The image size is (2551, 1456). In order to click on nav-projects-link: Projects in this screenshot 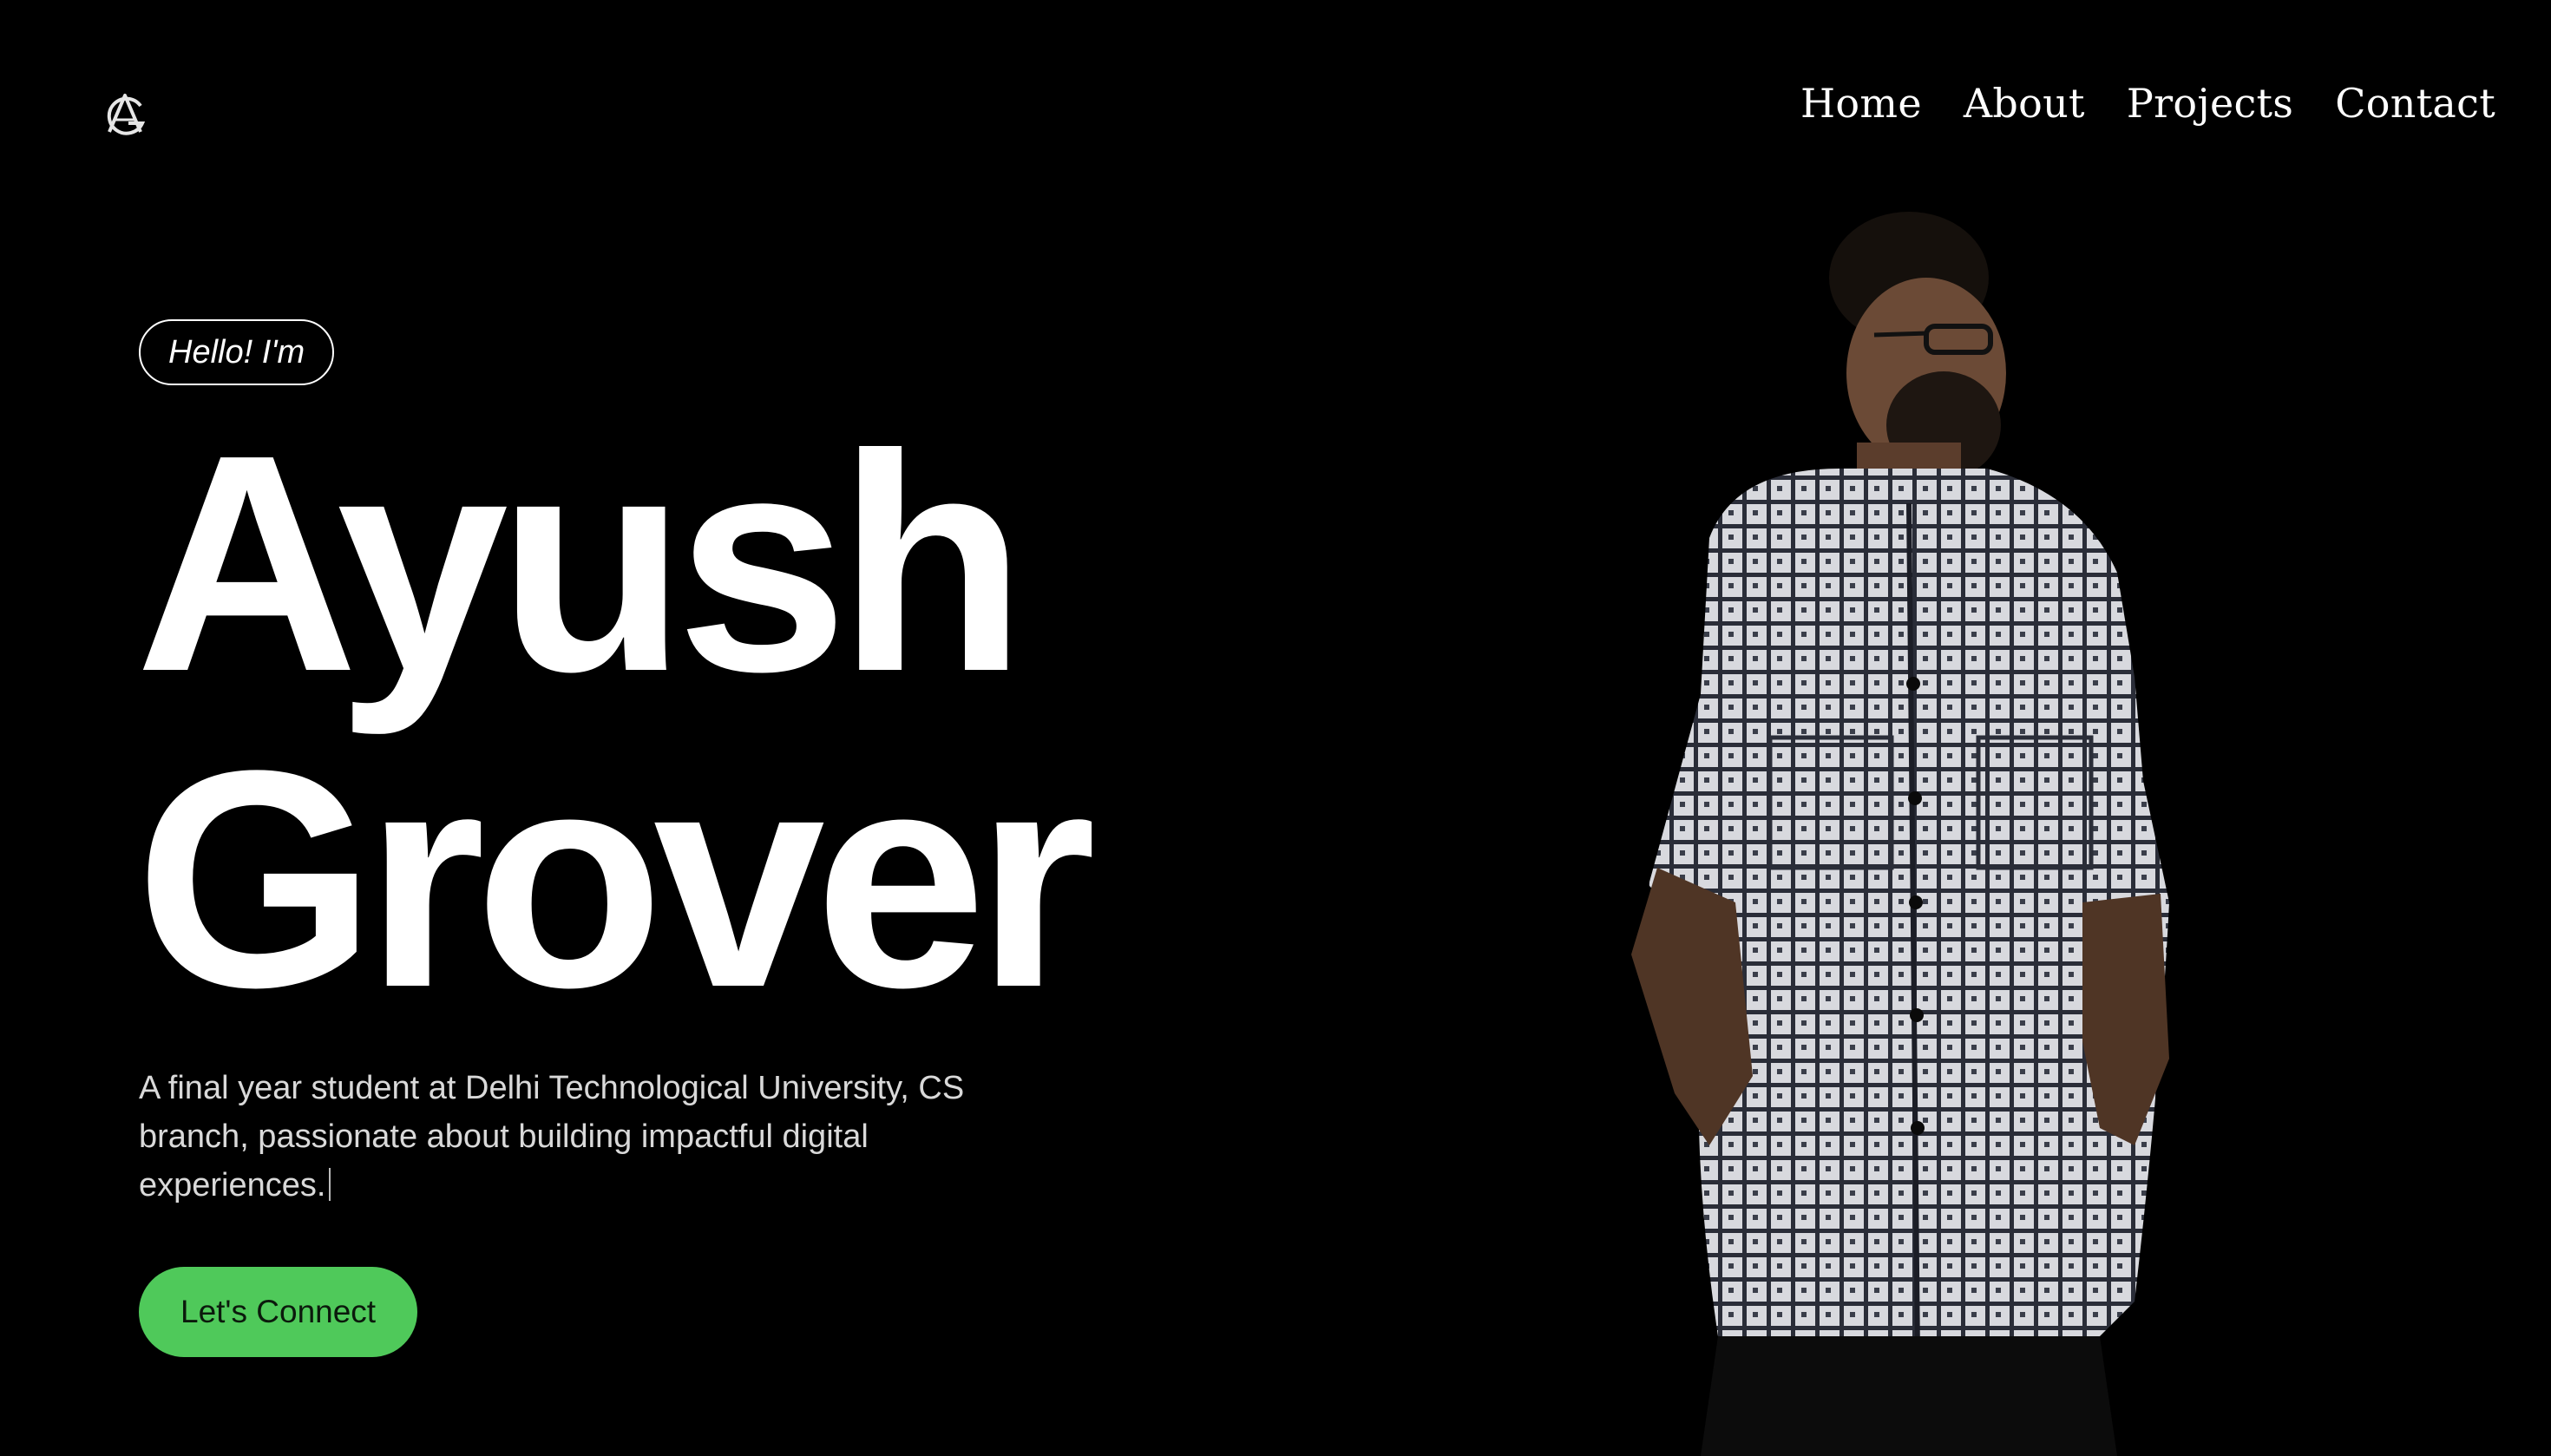, I will do `click(2210, 103)`.